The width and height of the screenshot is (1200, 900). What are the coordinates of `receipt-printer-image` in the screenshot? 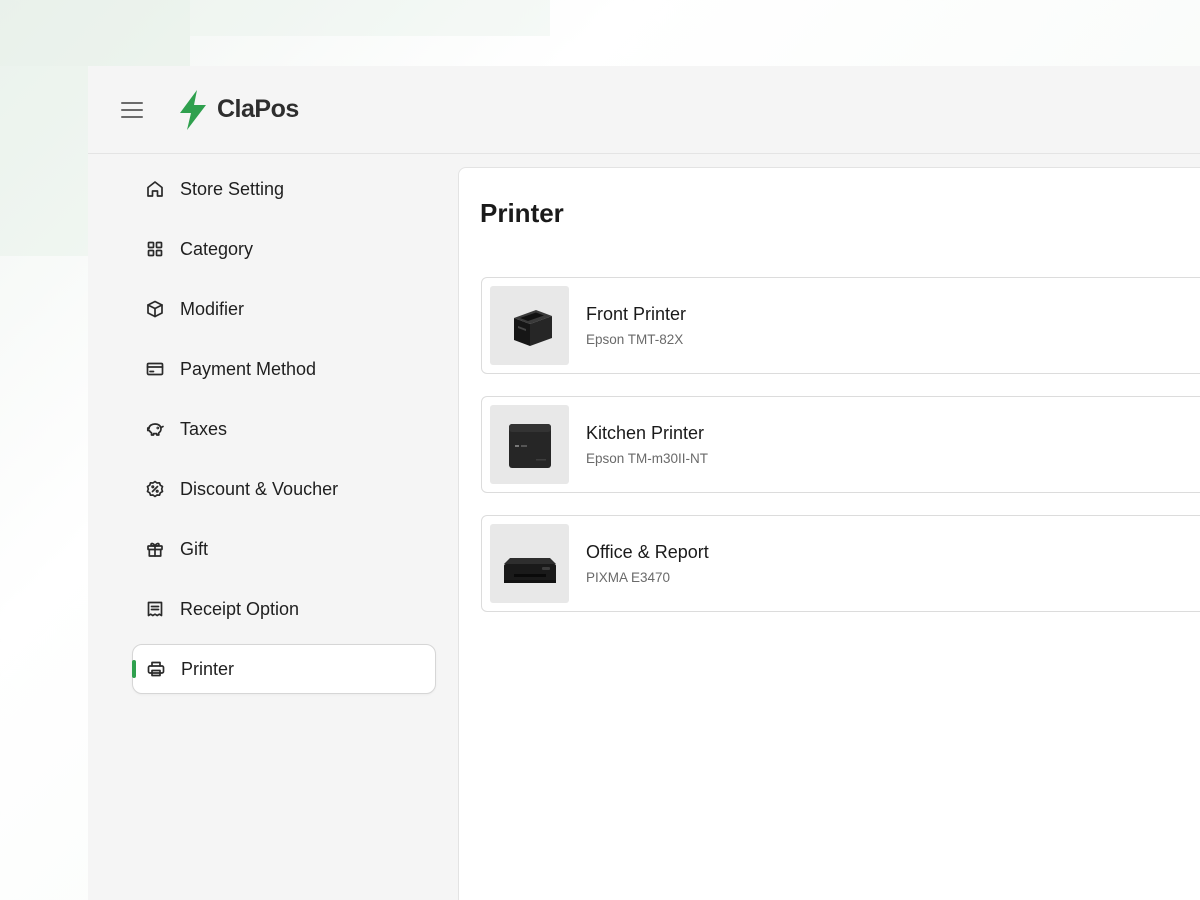 It's located at (532, 327).